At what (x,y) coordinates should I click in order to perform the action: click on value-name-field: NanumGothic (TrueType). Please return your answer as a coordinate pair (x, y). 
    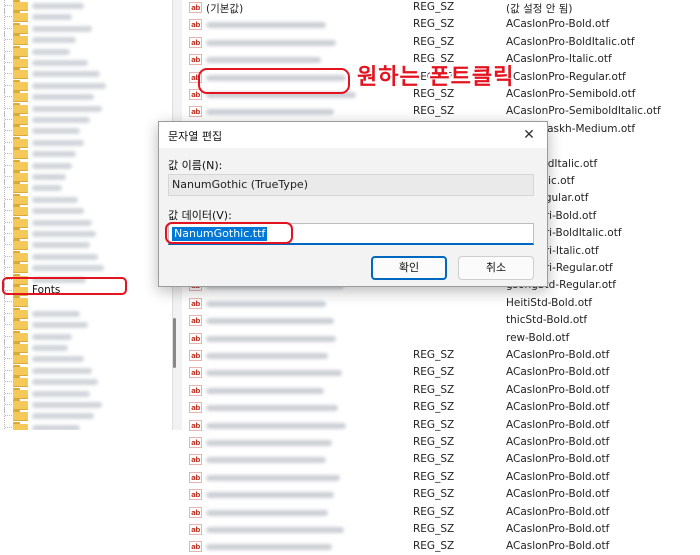
    Looking at the image, I should click on (351, 185).